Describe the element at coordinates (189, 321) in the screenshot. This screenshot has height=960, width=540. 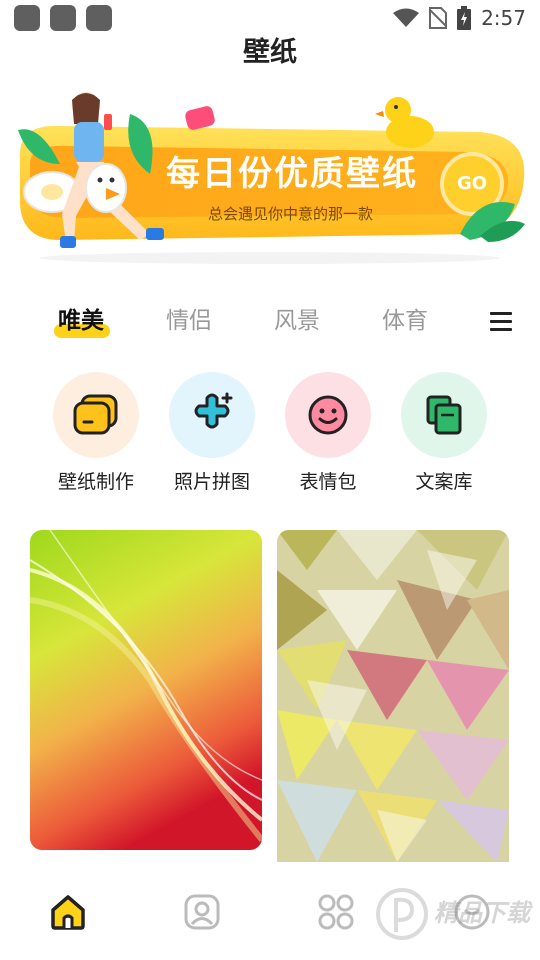
I see `tab-couple: 情侣` at that location.